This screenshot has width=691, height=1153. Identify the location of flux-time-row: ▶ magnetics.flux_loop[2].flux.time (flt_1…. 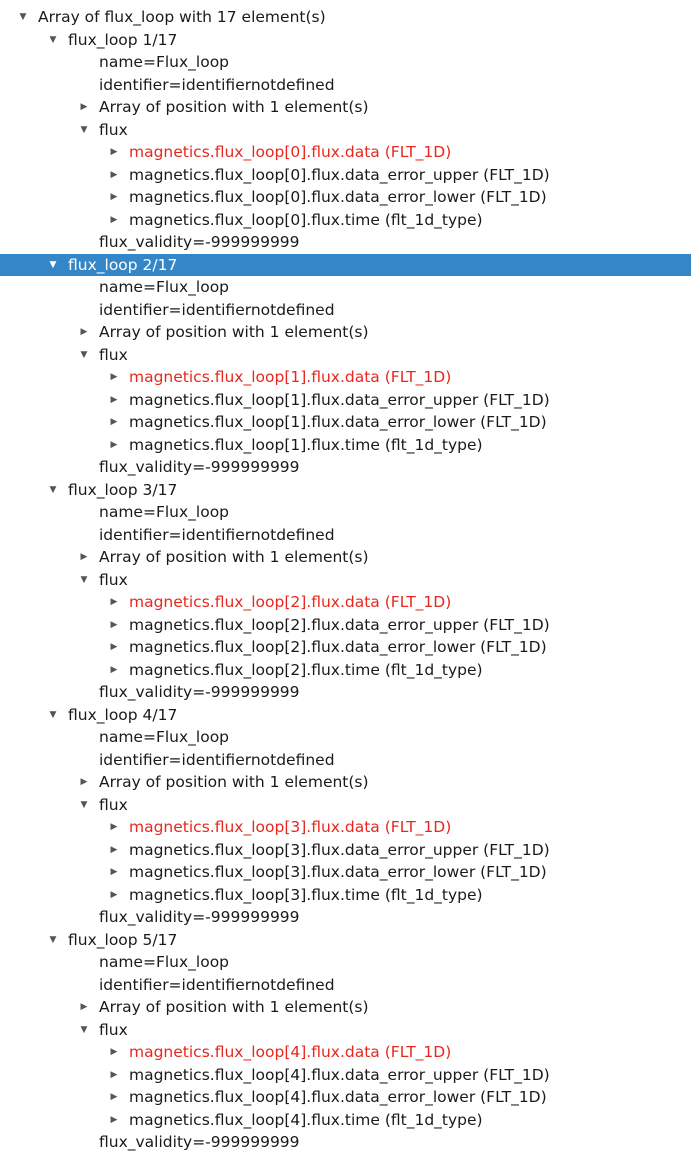
(345, 670).